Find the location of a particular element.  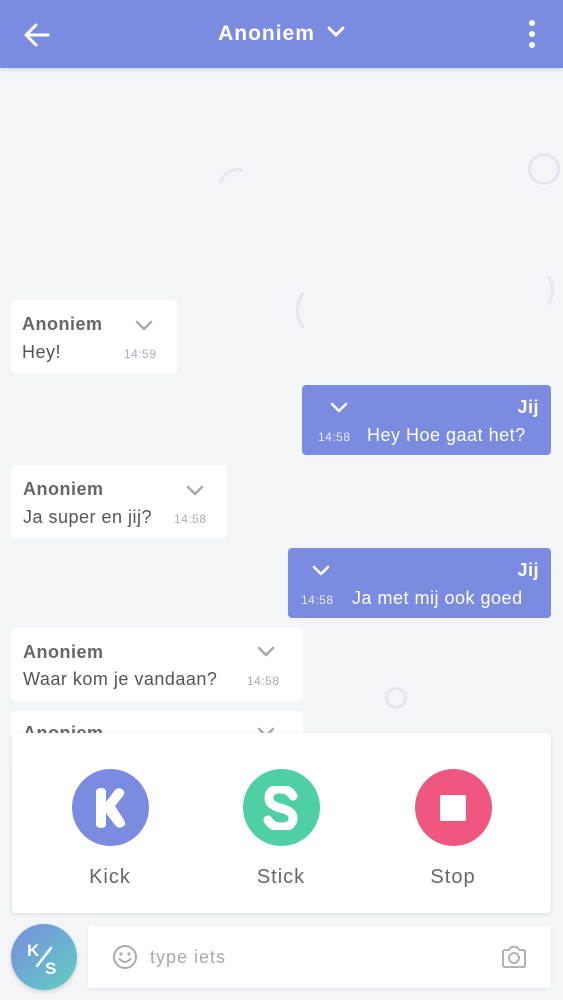

message-incoming: Anoniem Waar kom je vandaan? 14:58 is located at coordinates (157, 664).